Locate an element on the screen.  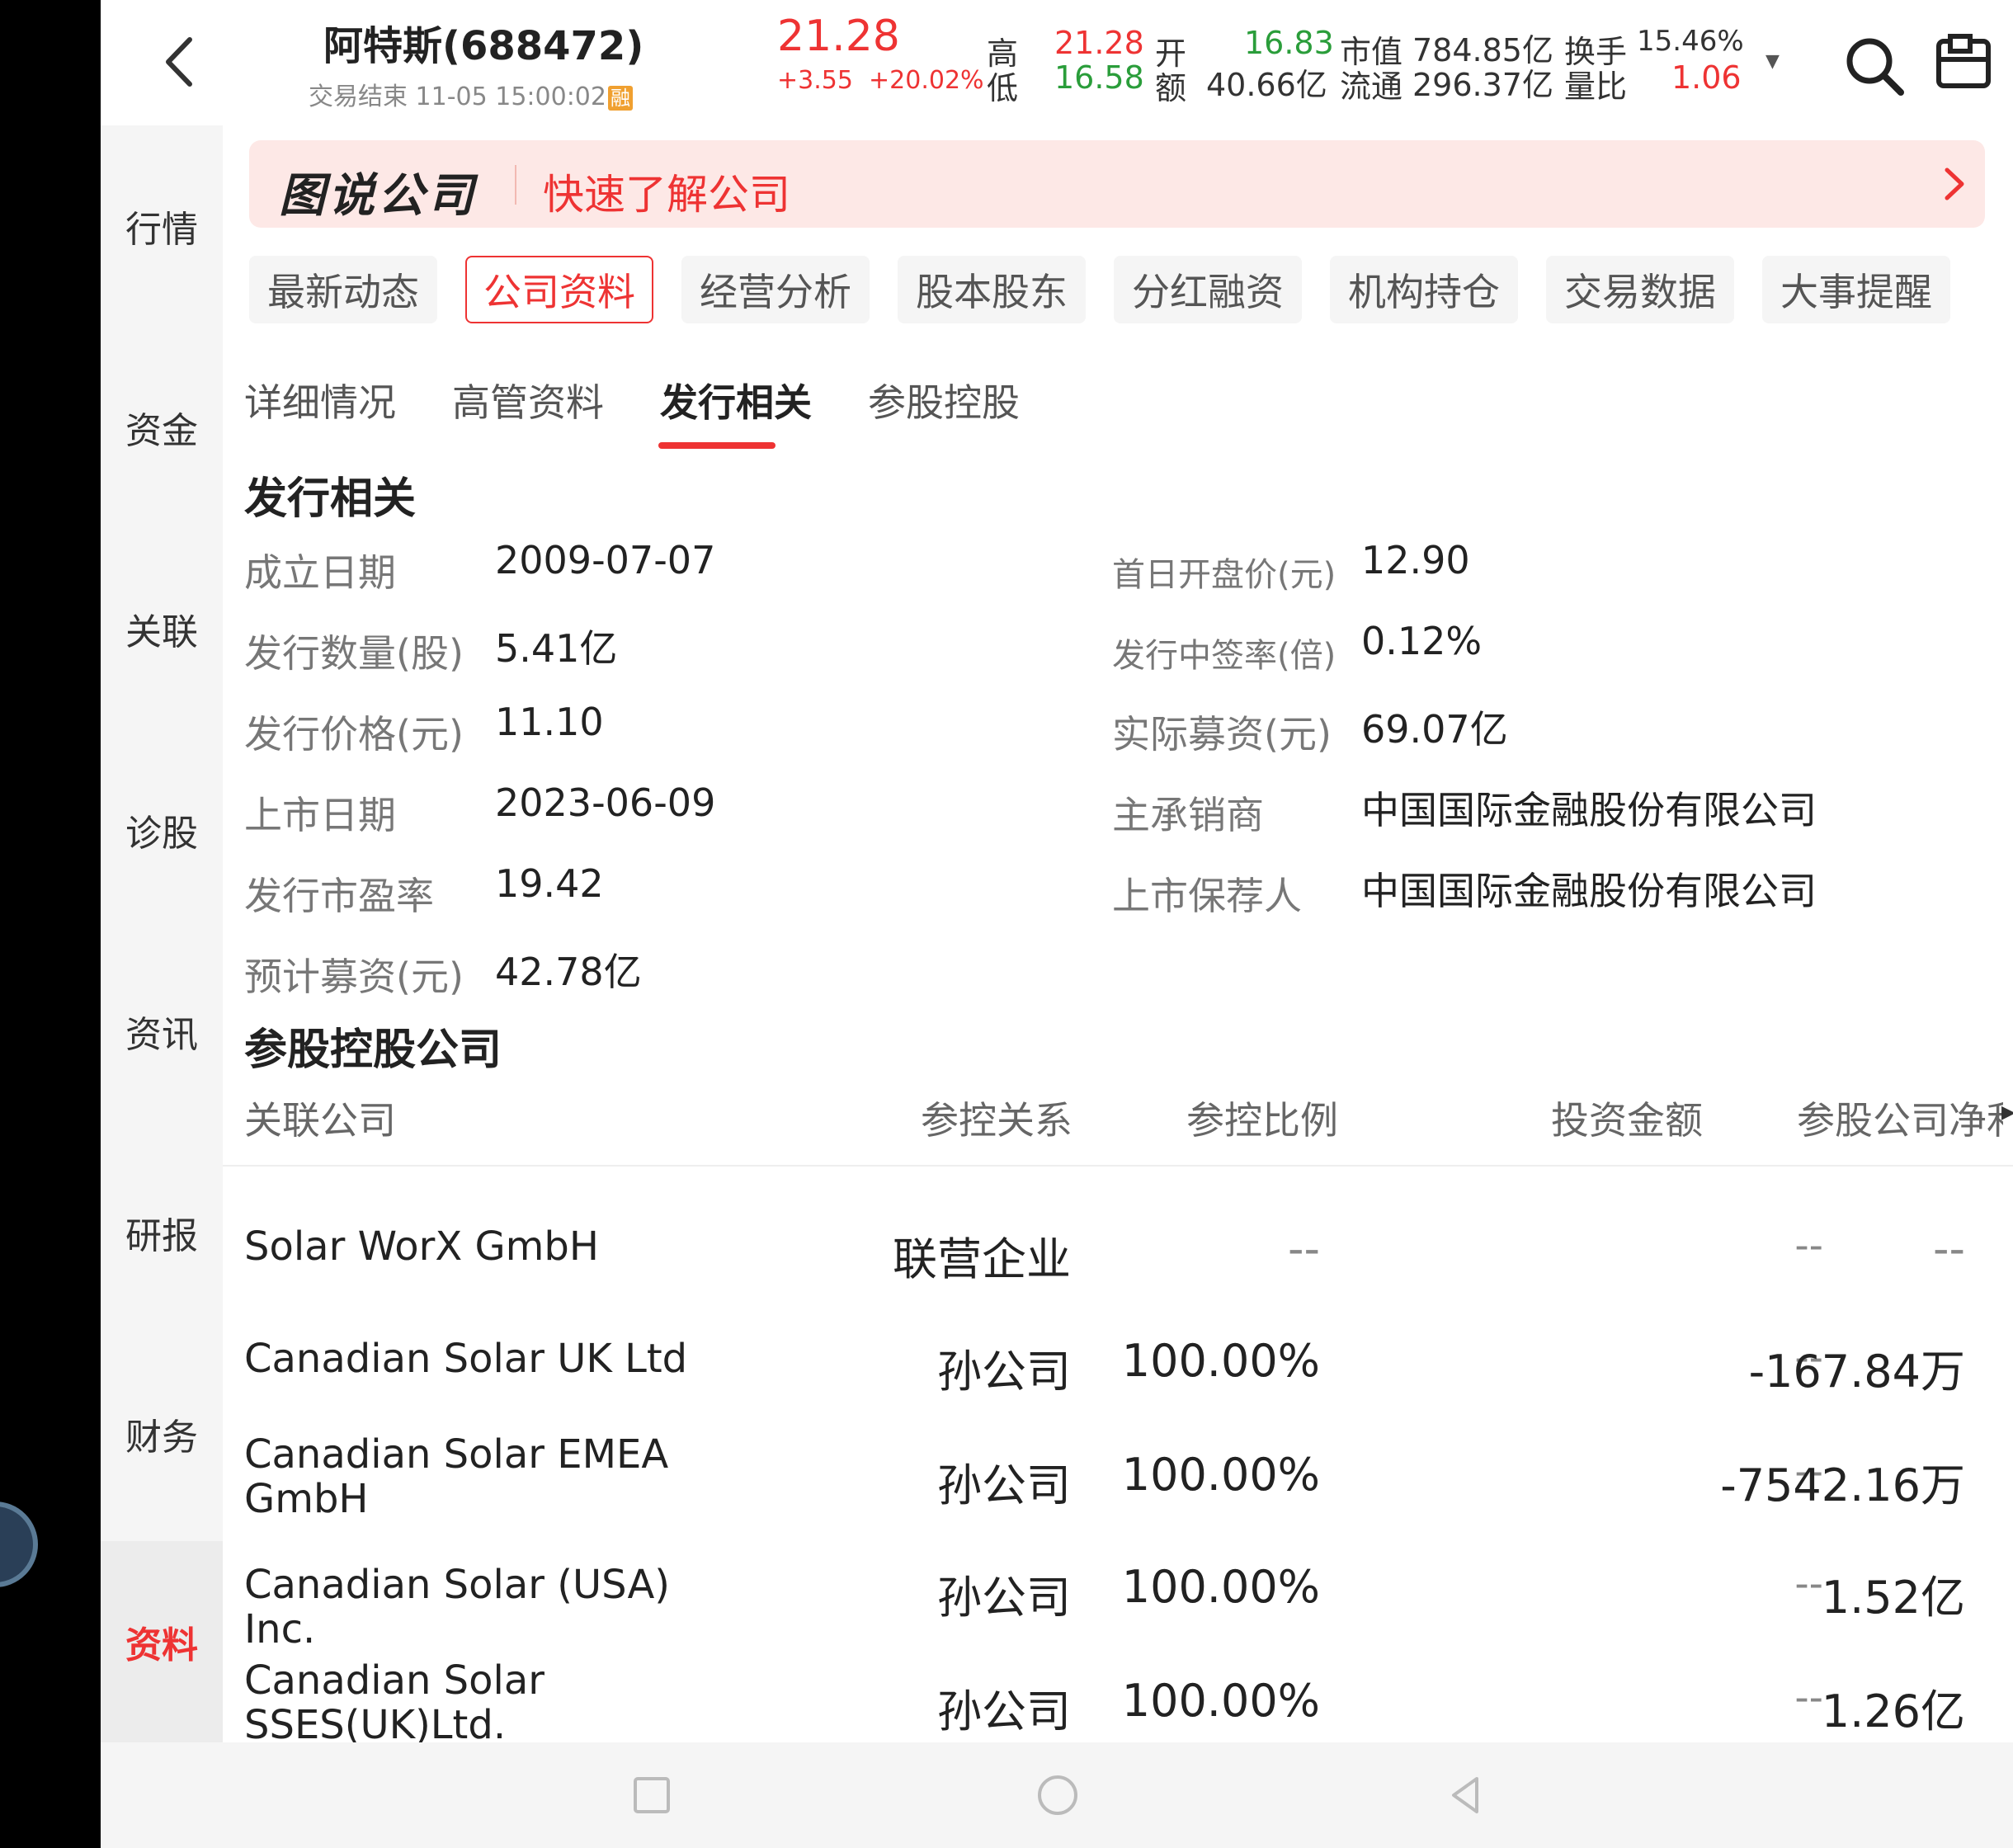
column-header: 参股公司净利润 is located at coordinates (1900, 1120).